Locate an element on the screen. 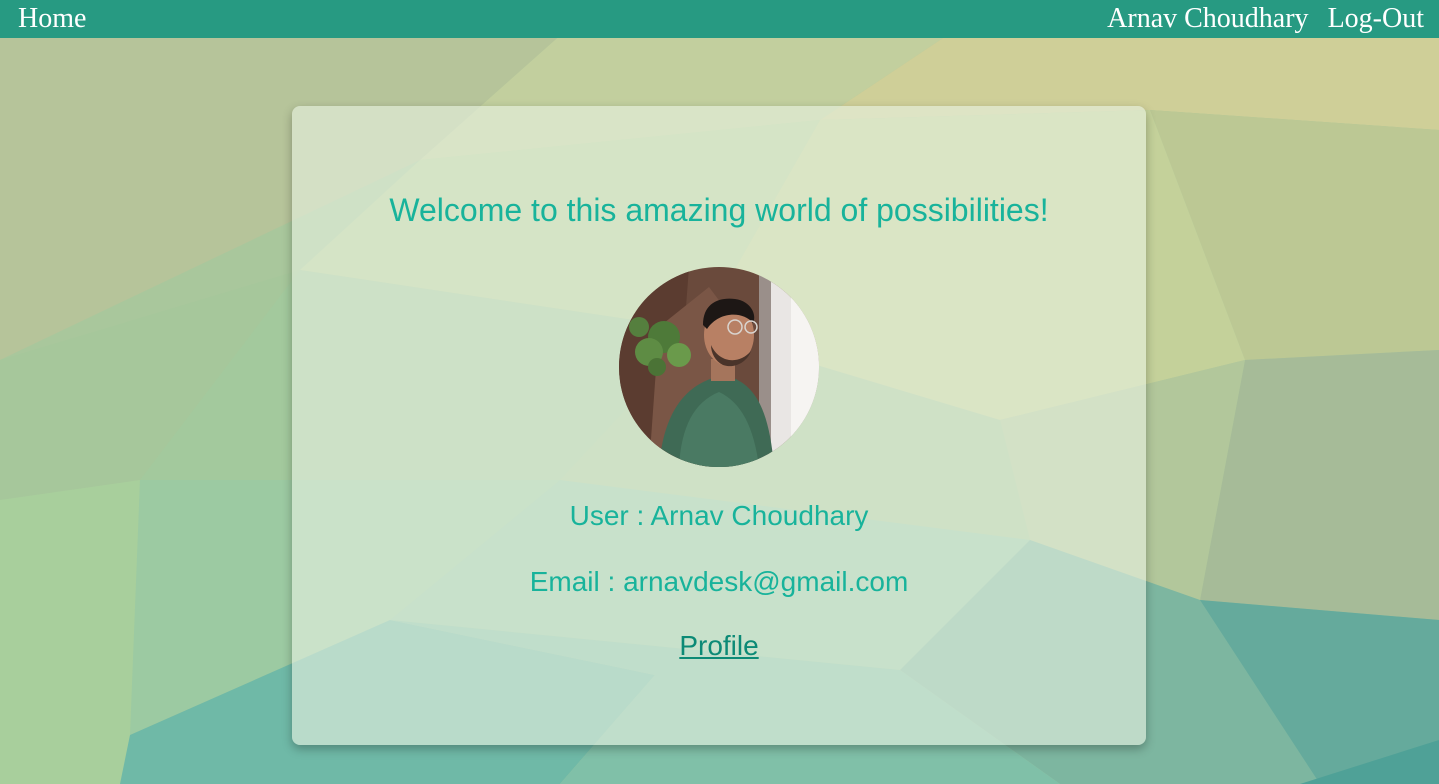 This screenshot has height=784, width=1439. user-info: User : Arnav Choudhary is located at coordinates (719, 515).